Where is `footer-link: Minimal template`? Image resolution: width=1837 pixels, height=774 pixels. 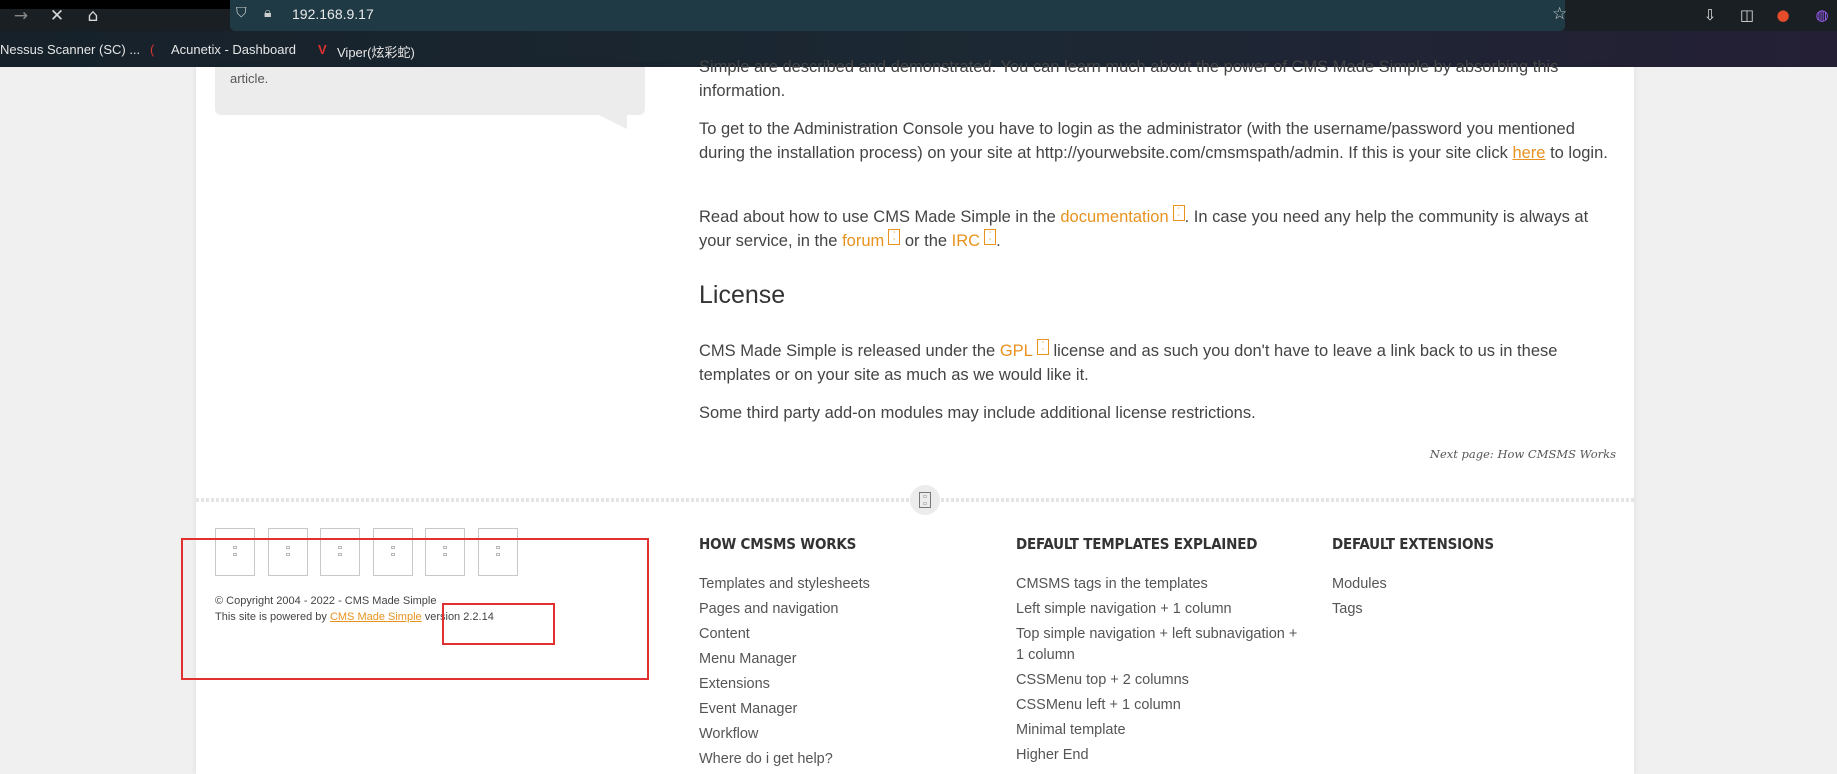 footer-link: Minimal template is located at coordinates (1161, 730).